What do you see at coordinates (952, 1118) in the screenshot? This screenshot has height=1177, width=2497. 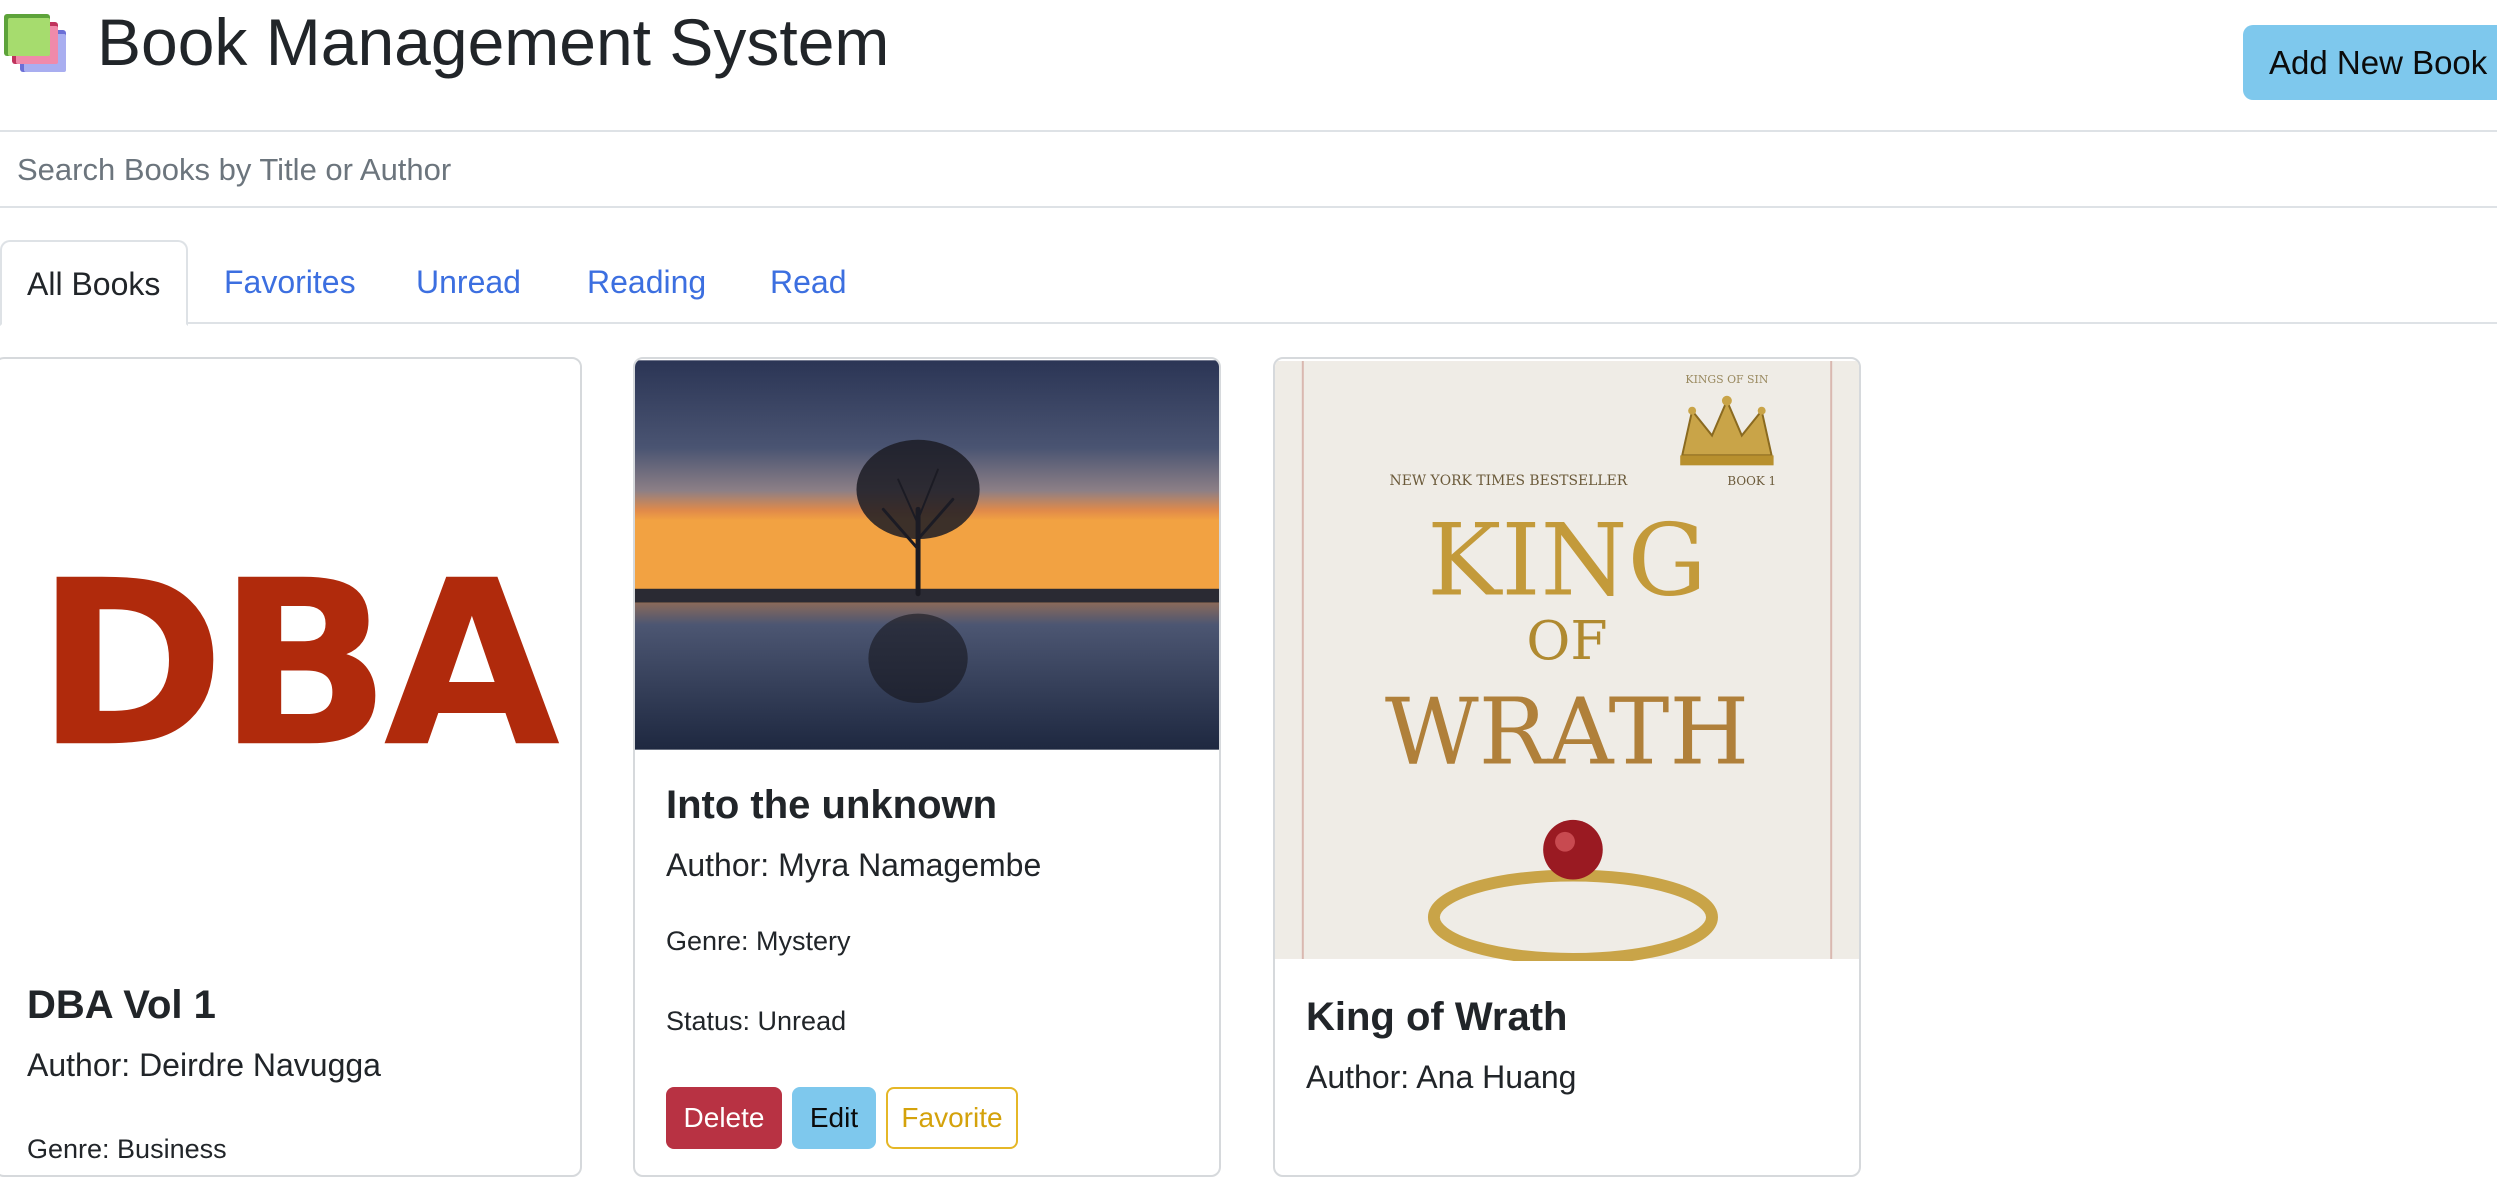 I see `favorite-button: Favorite` at bounding box center [952, 1118].